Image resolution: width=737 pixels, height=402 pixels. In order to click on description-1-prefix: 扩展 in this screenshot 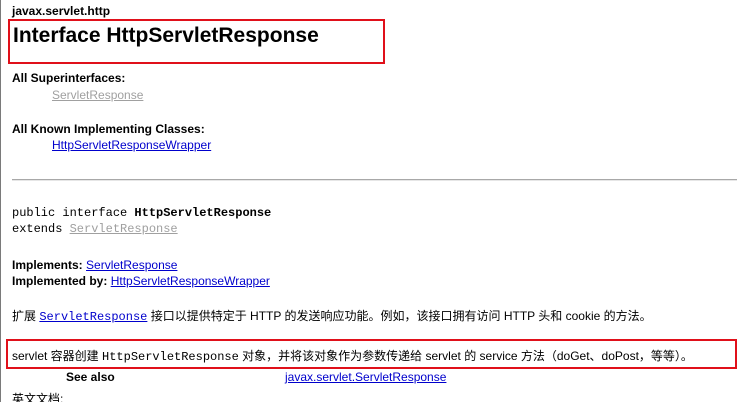, I will do `click(26, 316)`.